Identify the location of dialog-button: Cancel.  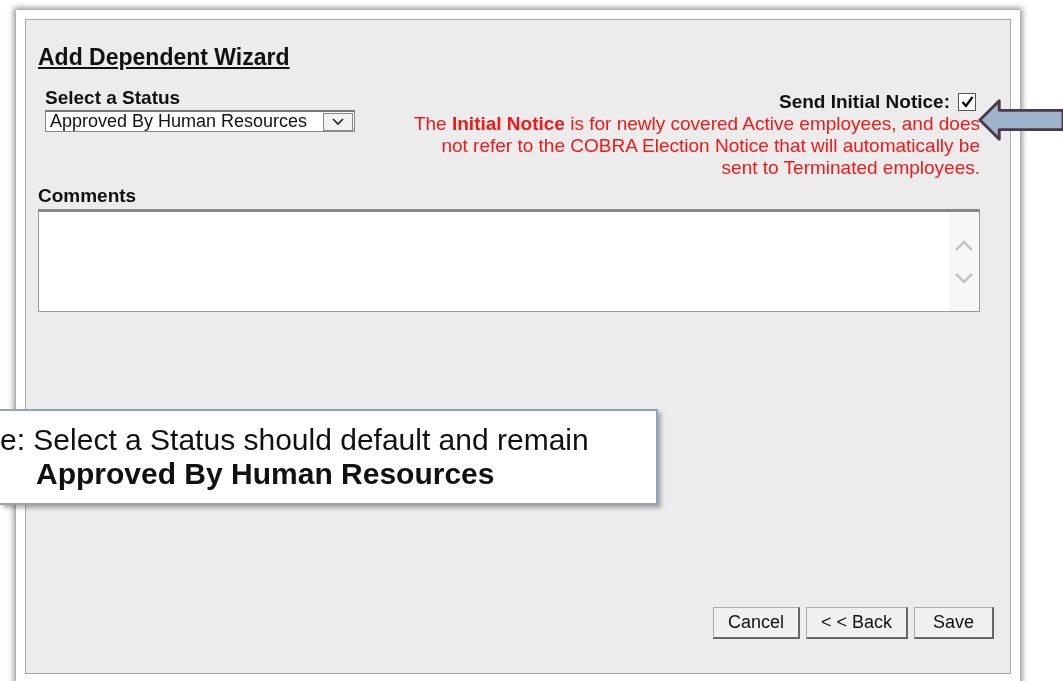
(756, 623).